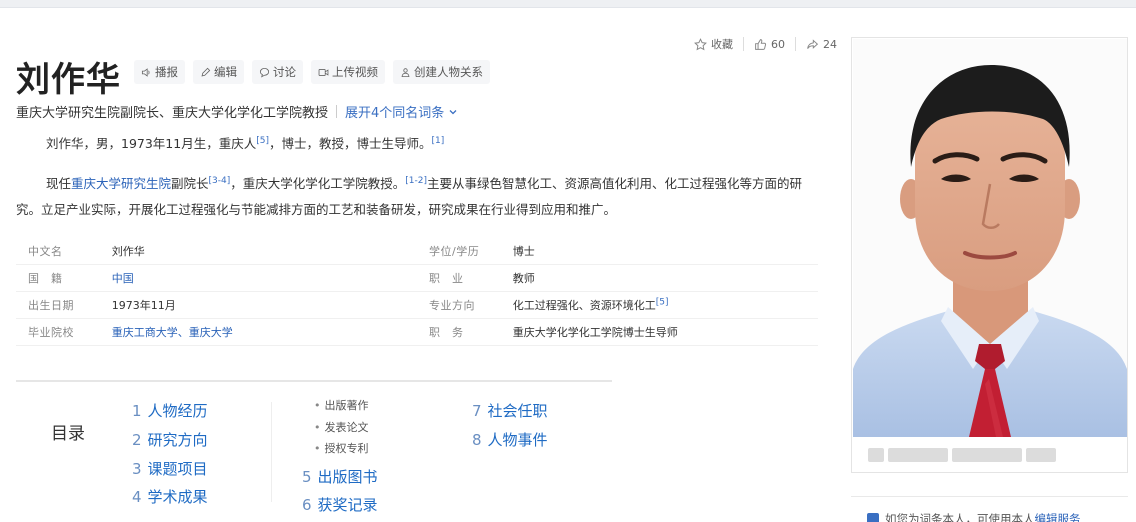 Image resolution: width=1136 pixels, height=522 pixels. Describe the element at coordinates (568, 4) in the screenshot. I see `browser-top-bar` at that location.